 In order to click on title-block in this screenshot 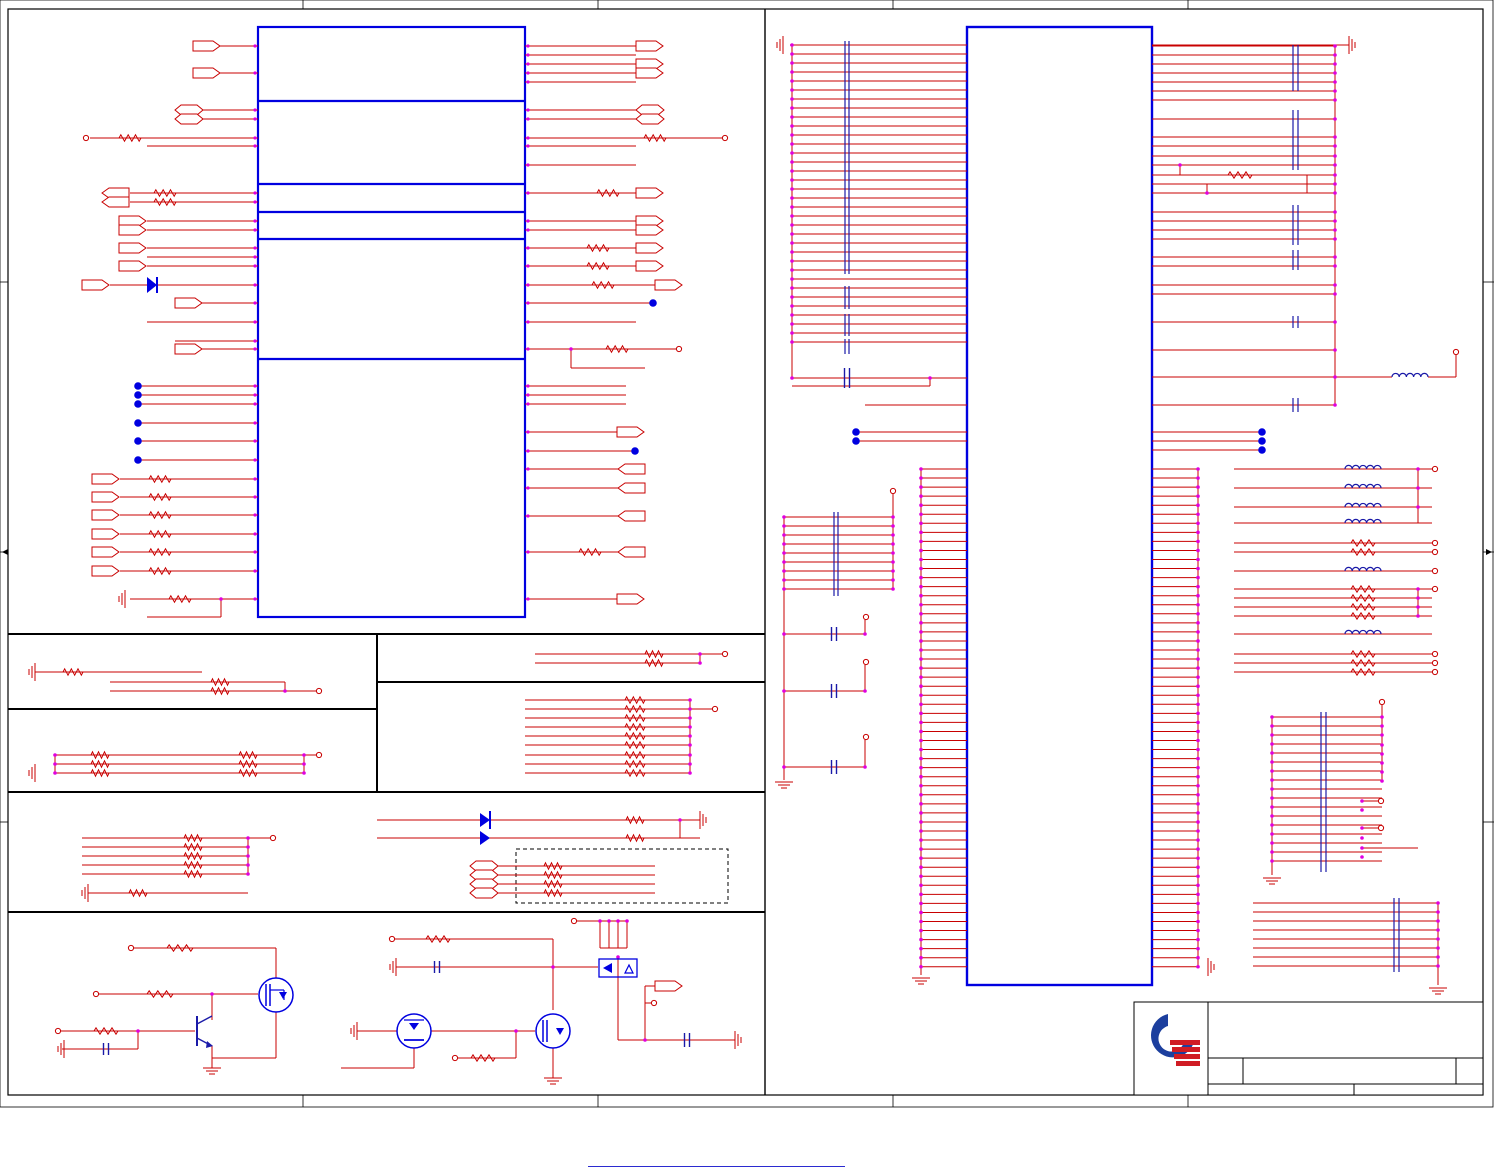, I will do `click(1308, 1048)`.